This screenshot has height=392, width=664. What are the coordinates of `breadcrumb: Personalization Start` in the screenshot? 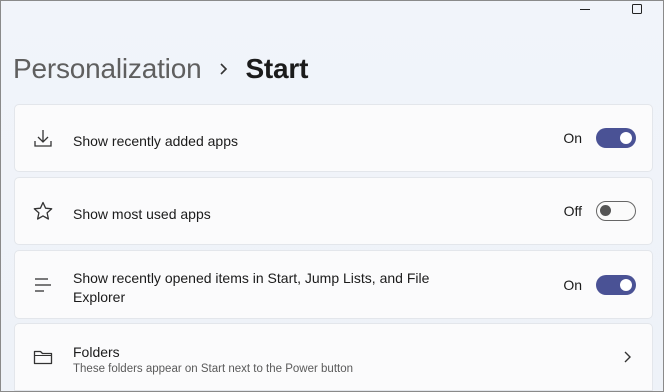 It's located at (160, 69).